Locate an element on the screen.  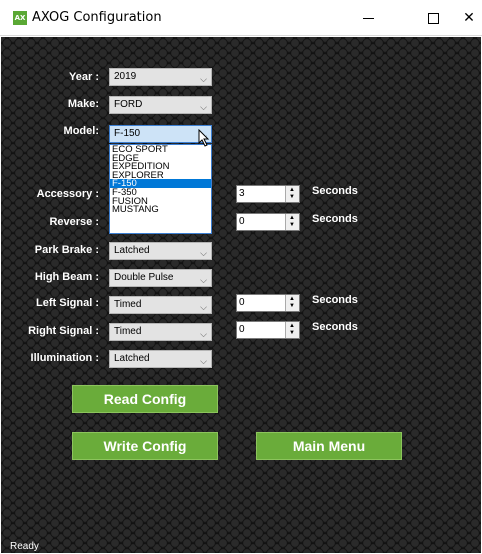
accessory-unit-label: Seconds is located at coordinates (335, 191).